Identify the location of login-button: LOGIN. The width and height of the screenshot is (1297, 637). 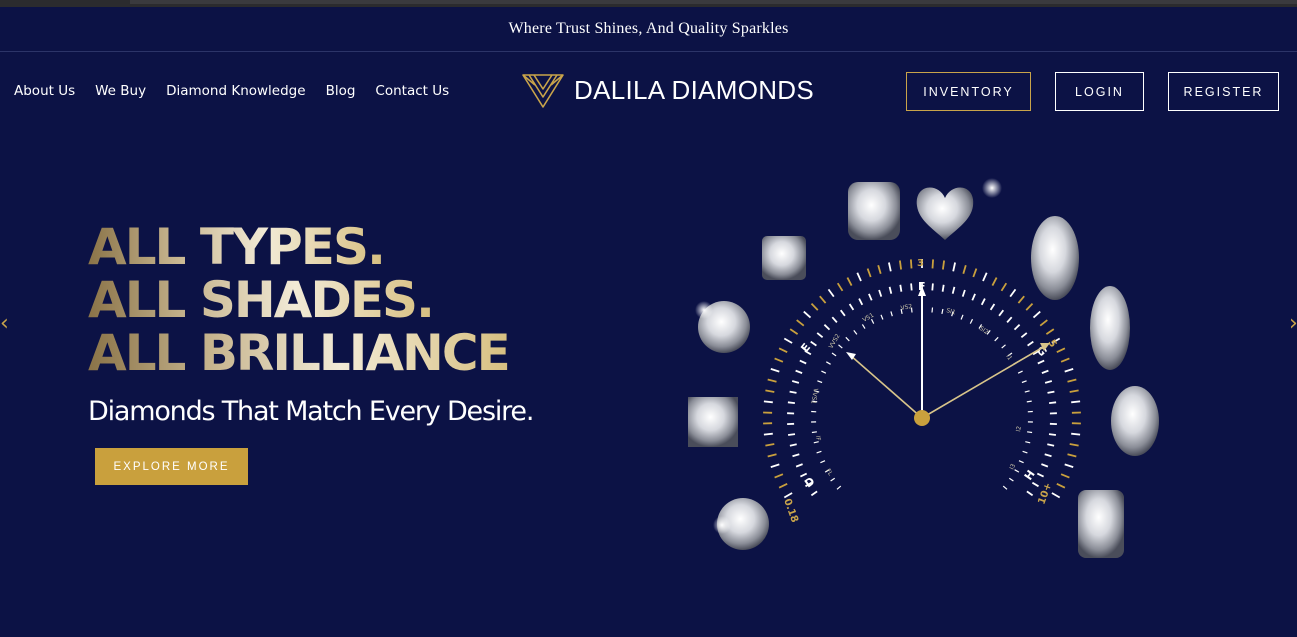
(1099, 91).